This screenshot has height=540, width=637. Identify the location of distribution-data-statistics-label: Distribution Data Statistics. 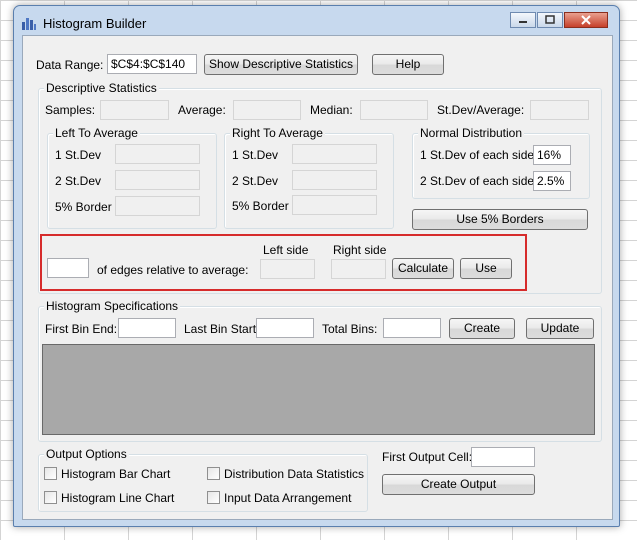
(294, 474).